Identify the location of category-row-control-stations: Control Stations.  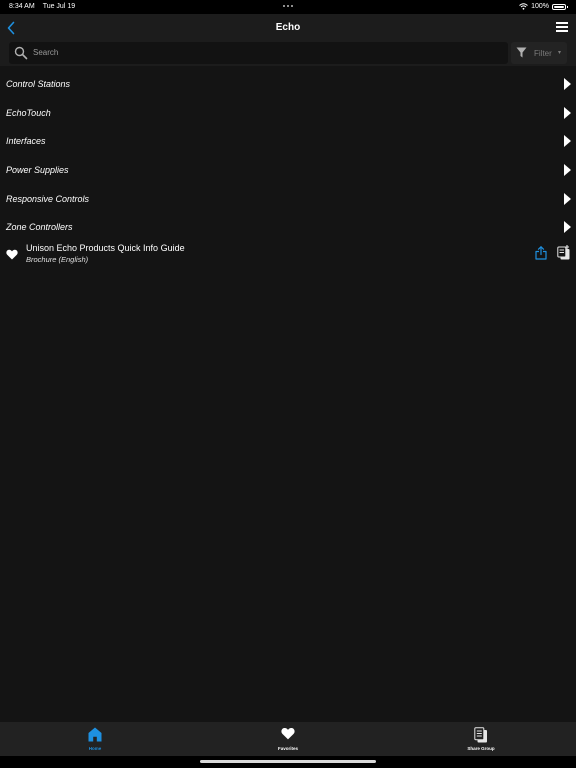
(288, 84).